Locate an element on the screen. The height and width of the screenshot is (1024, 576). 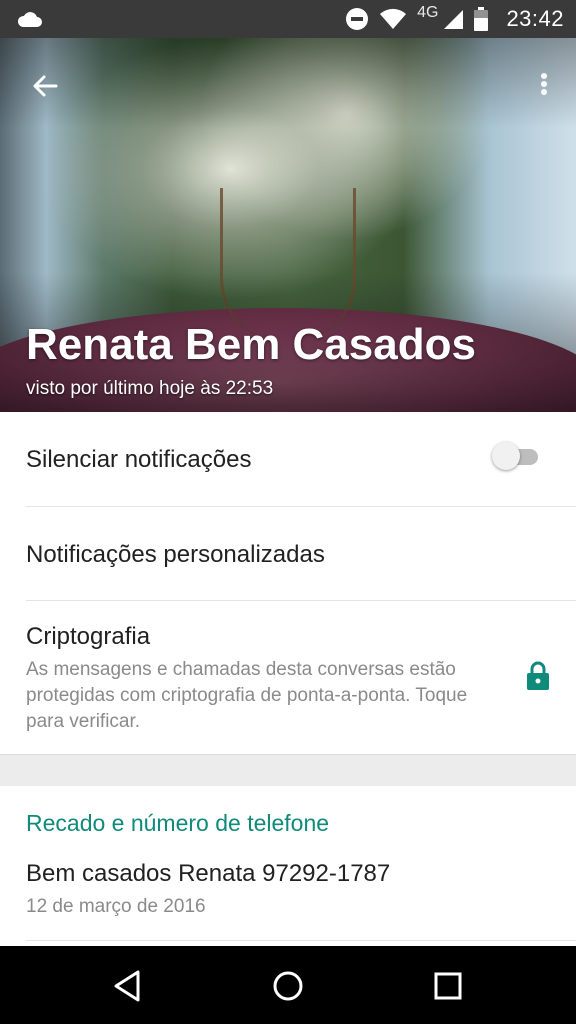
status-bar: 4G 23:42 is located at coordinates (288, 19).